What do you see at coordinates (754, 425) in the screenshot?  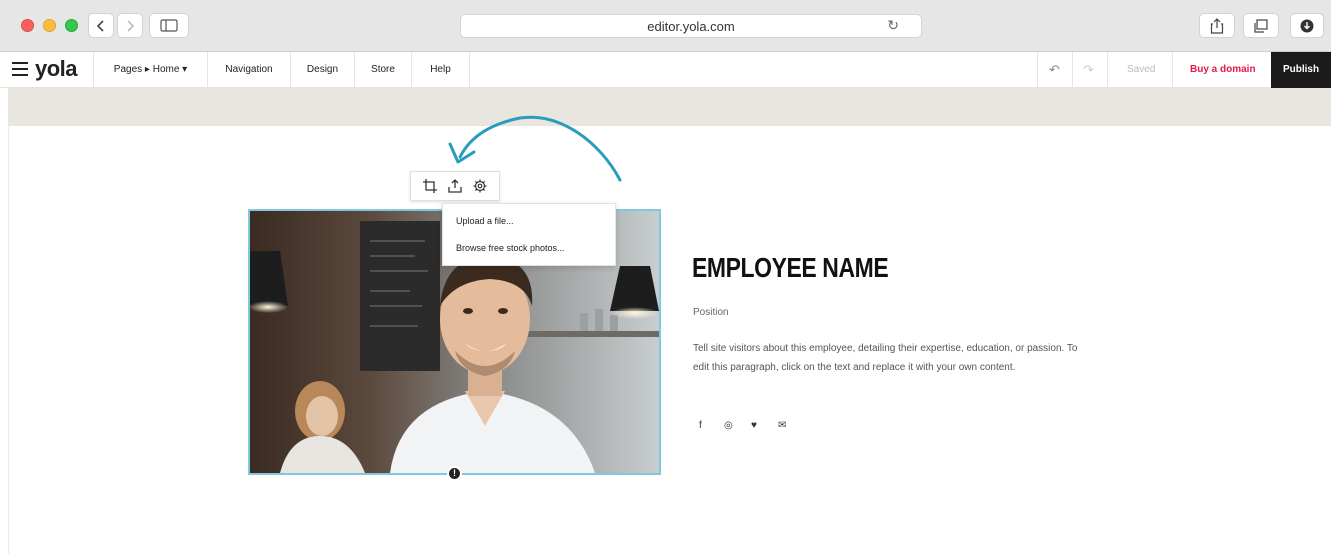 I see `twitter-icon: ♥` at bounding box center [754, 425].